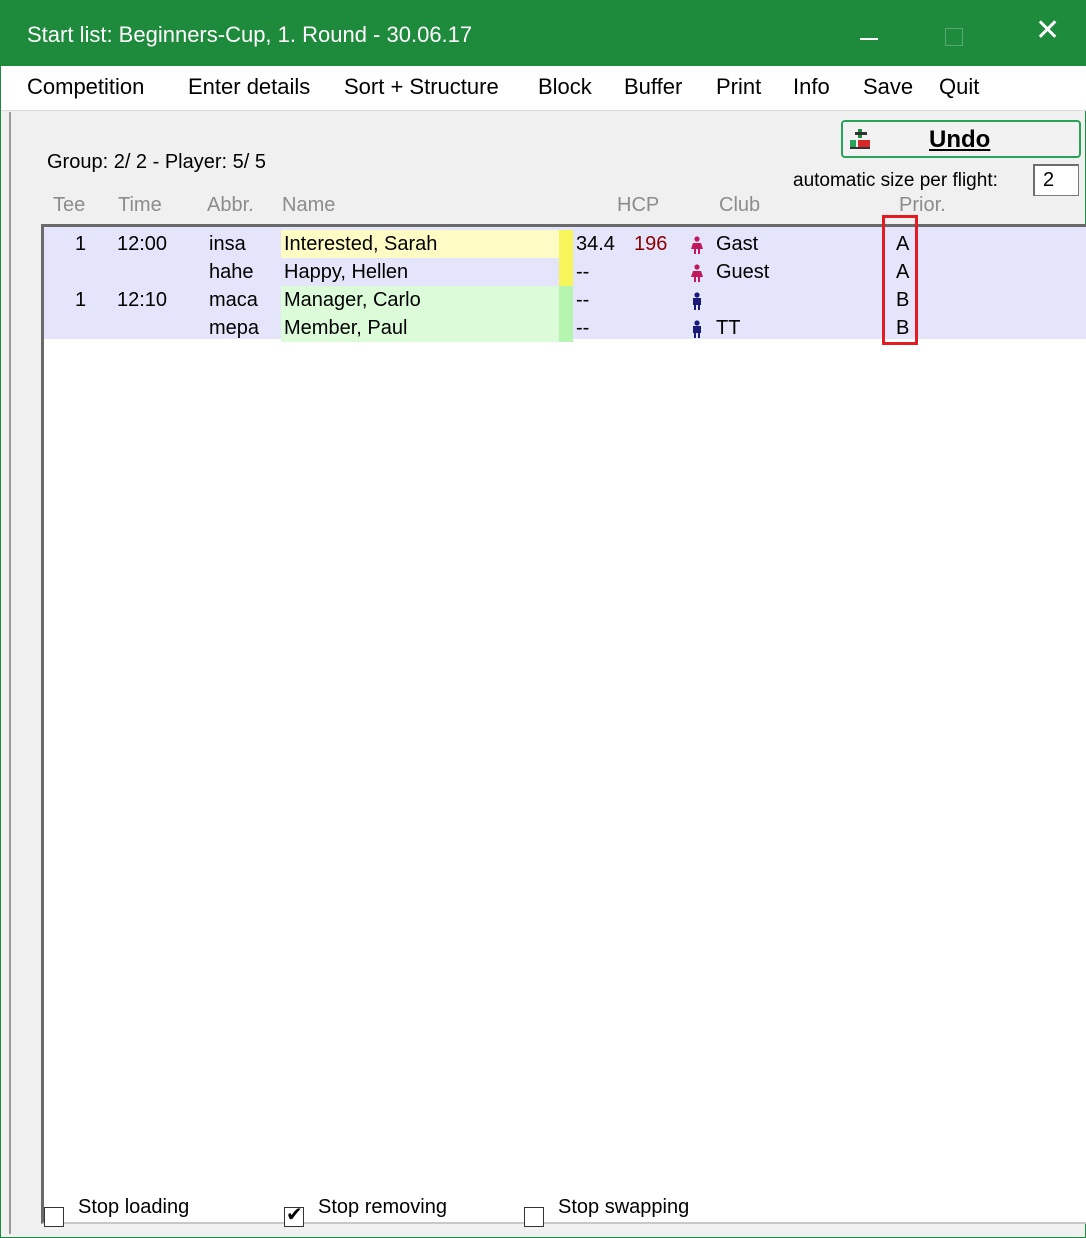 This screenshot has height=1238, width=1086. I want to click on maximize-button, so click(950, 33).